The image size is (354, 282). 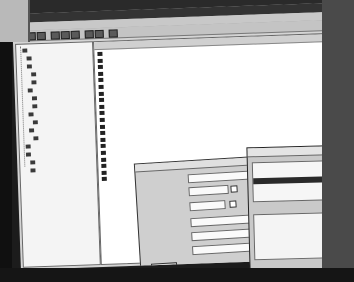 What do you see at coordinates (15, 21) in the screenshot?
I see `monitor-sticker` at bounding box center [15, 21].